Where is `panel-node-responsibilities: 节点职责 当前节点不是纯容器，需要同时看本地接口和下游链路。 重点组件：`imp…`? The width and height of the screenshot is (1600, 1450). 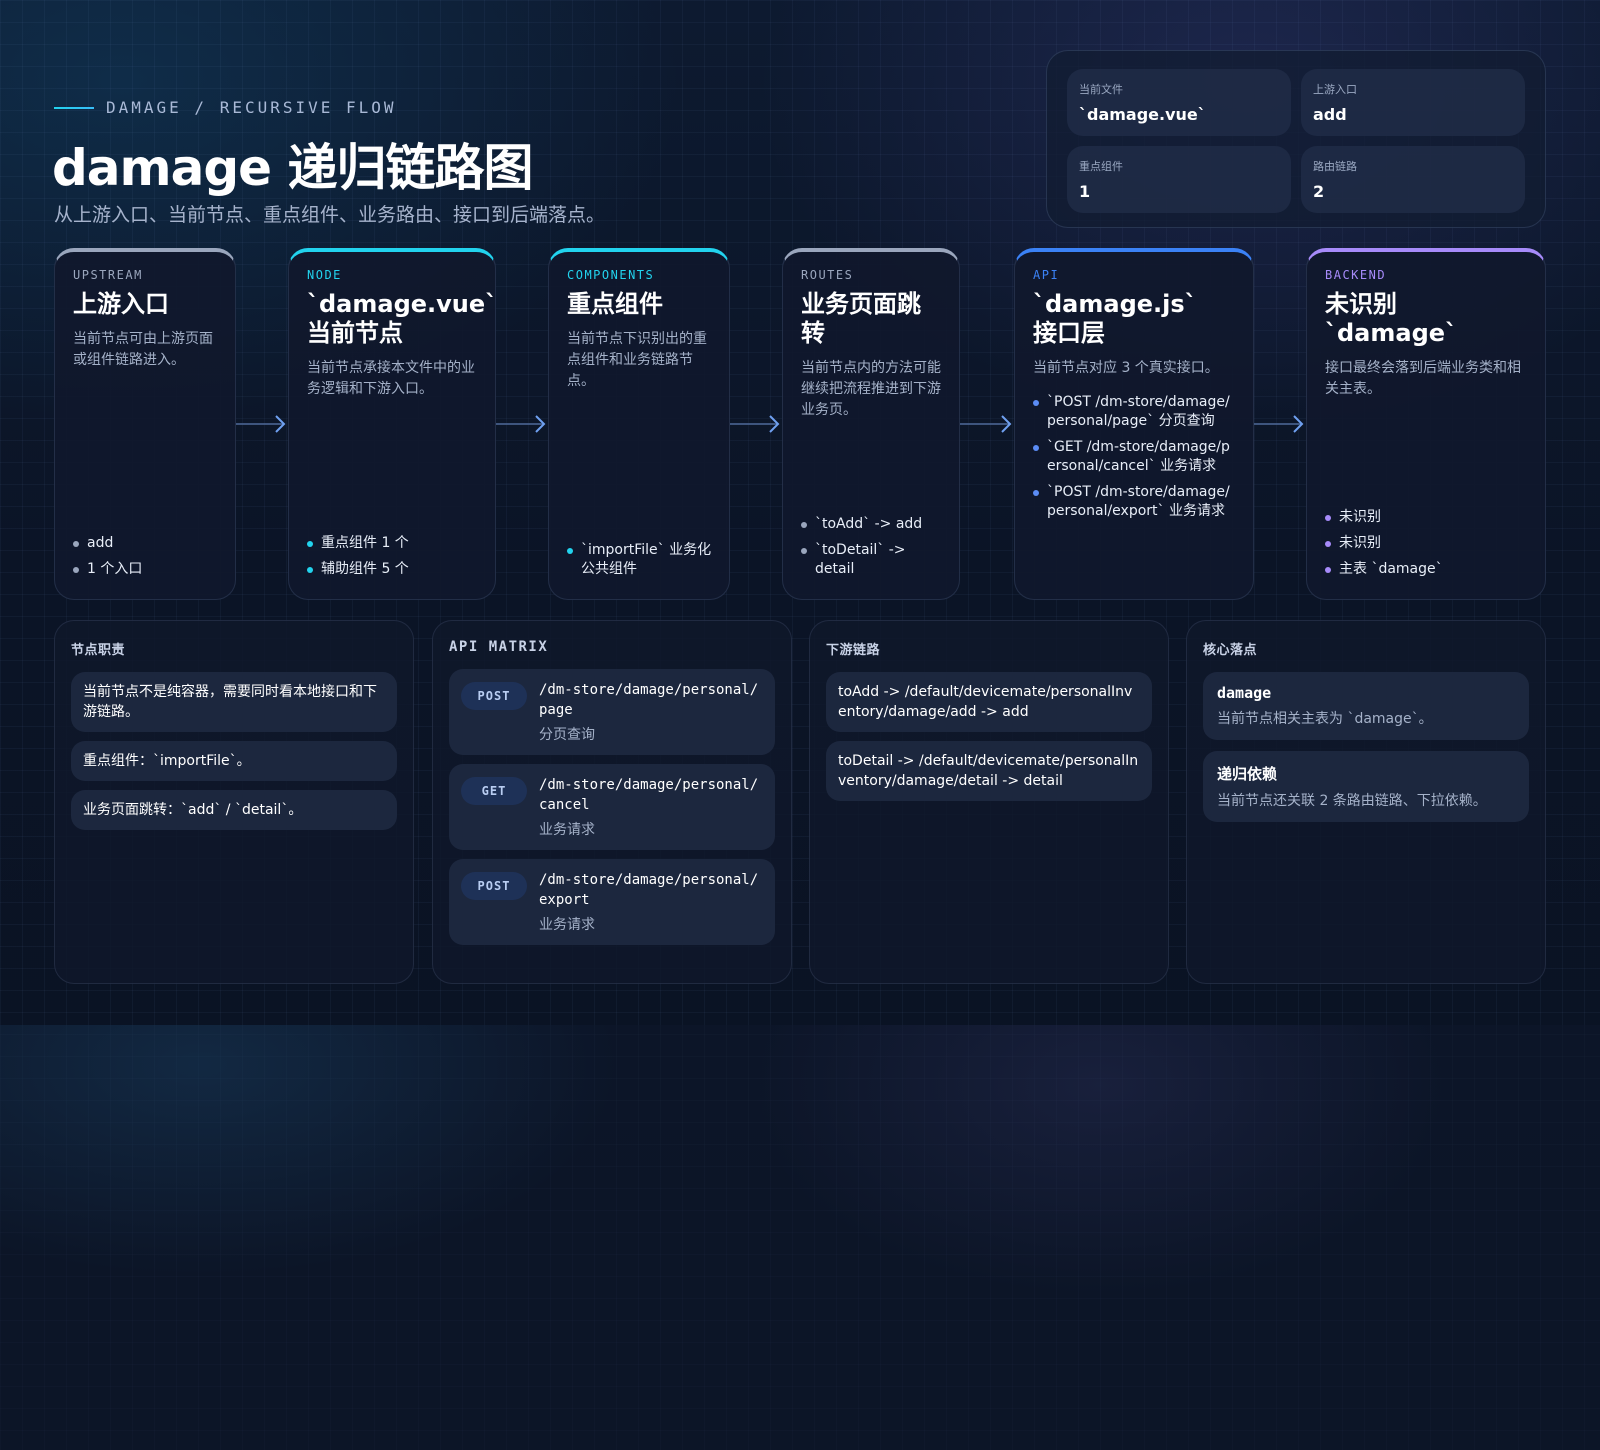 panel-node-responsibilities: 节点职责 当前节点不是纯容器，需要同时看本地接口和下游链路。 重点组件：`imp… is located at coordinates (234, 802).